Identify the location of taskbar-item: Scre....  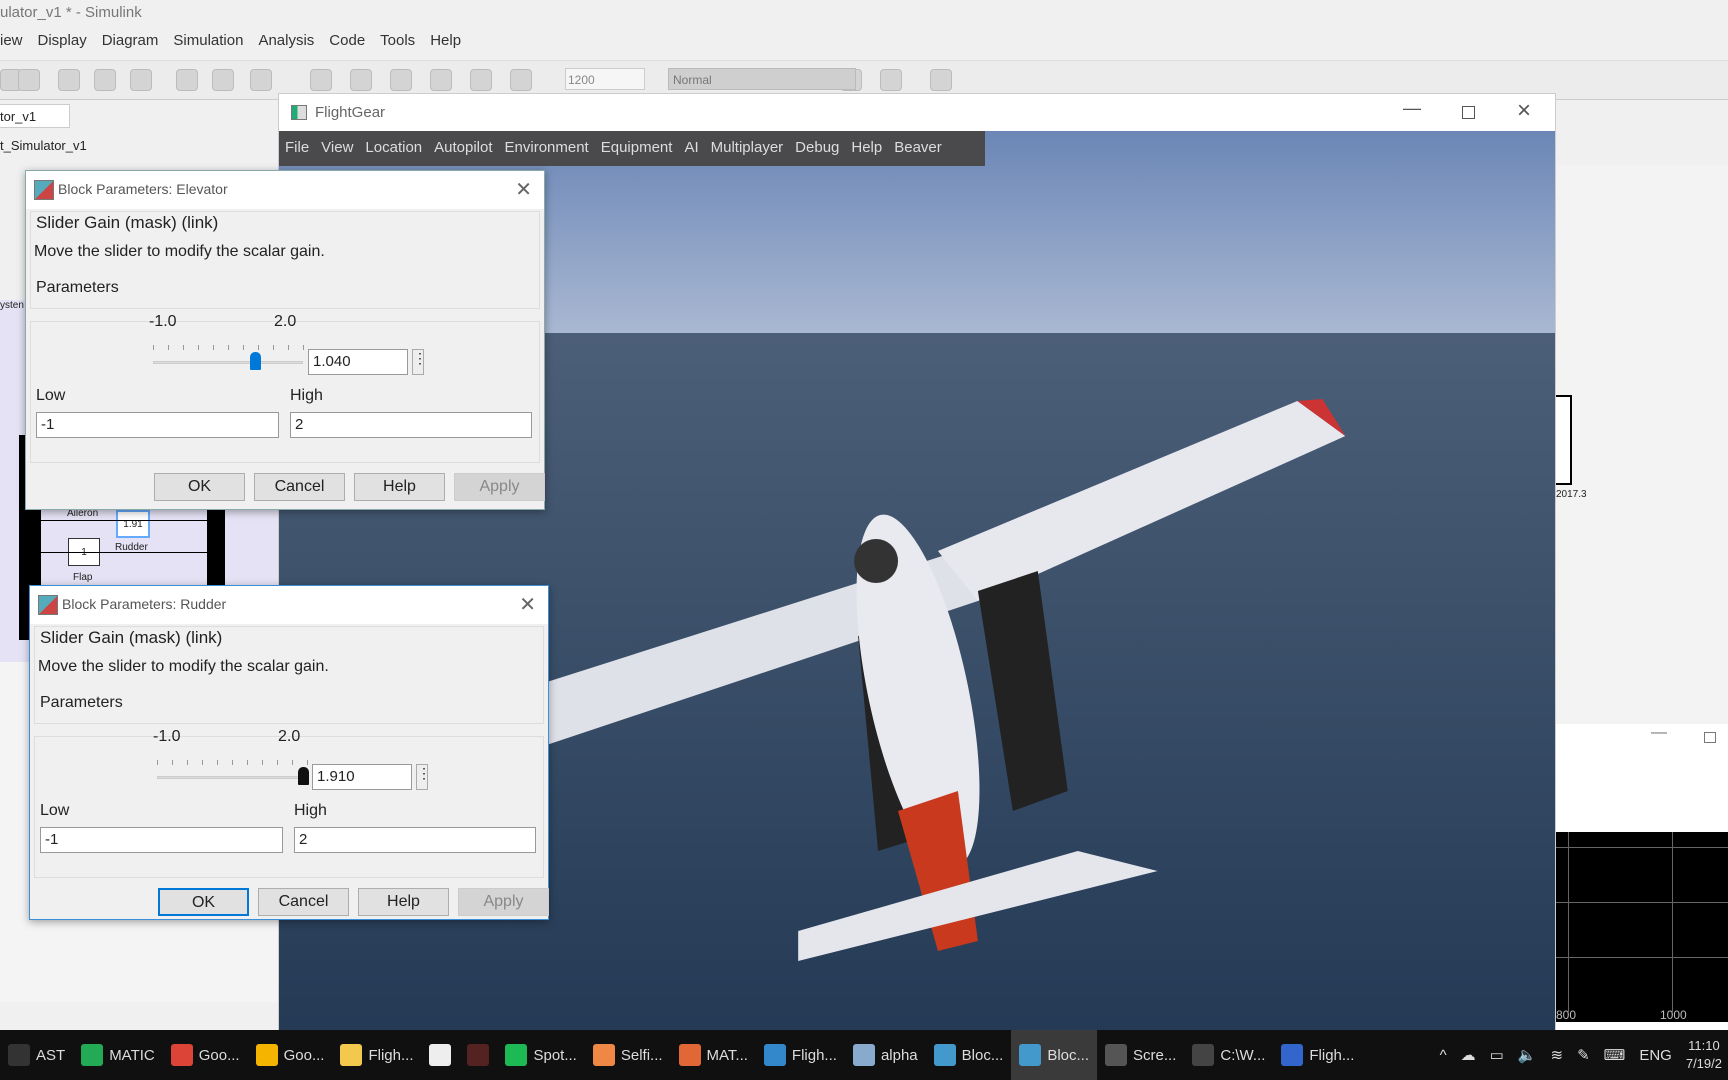
(1140, 1055).